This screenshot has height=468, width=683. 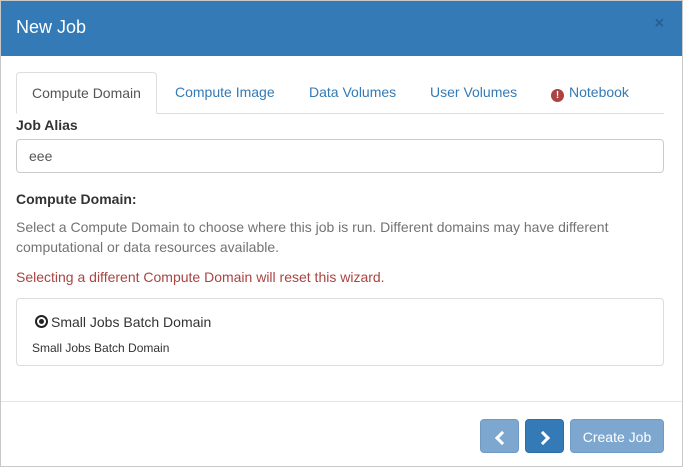 I want to click on job-alias-input, so click(x=340, y=156).